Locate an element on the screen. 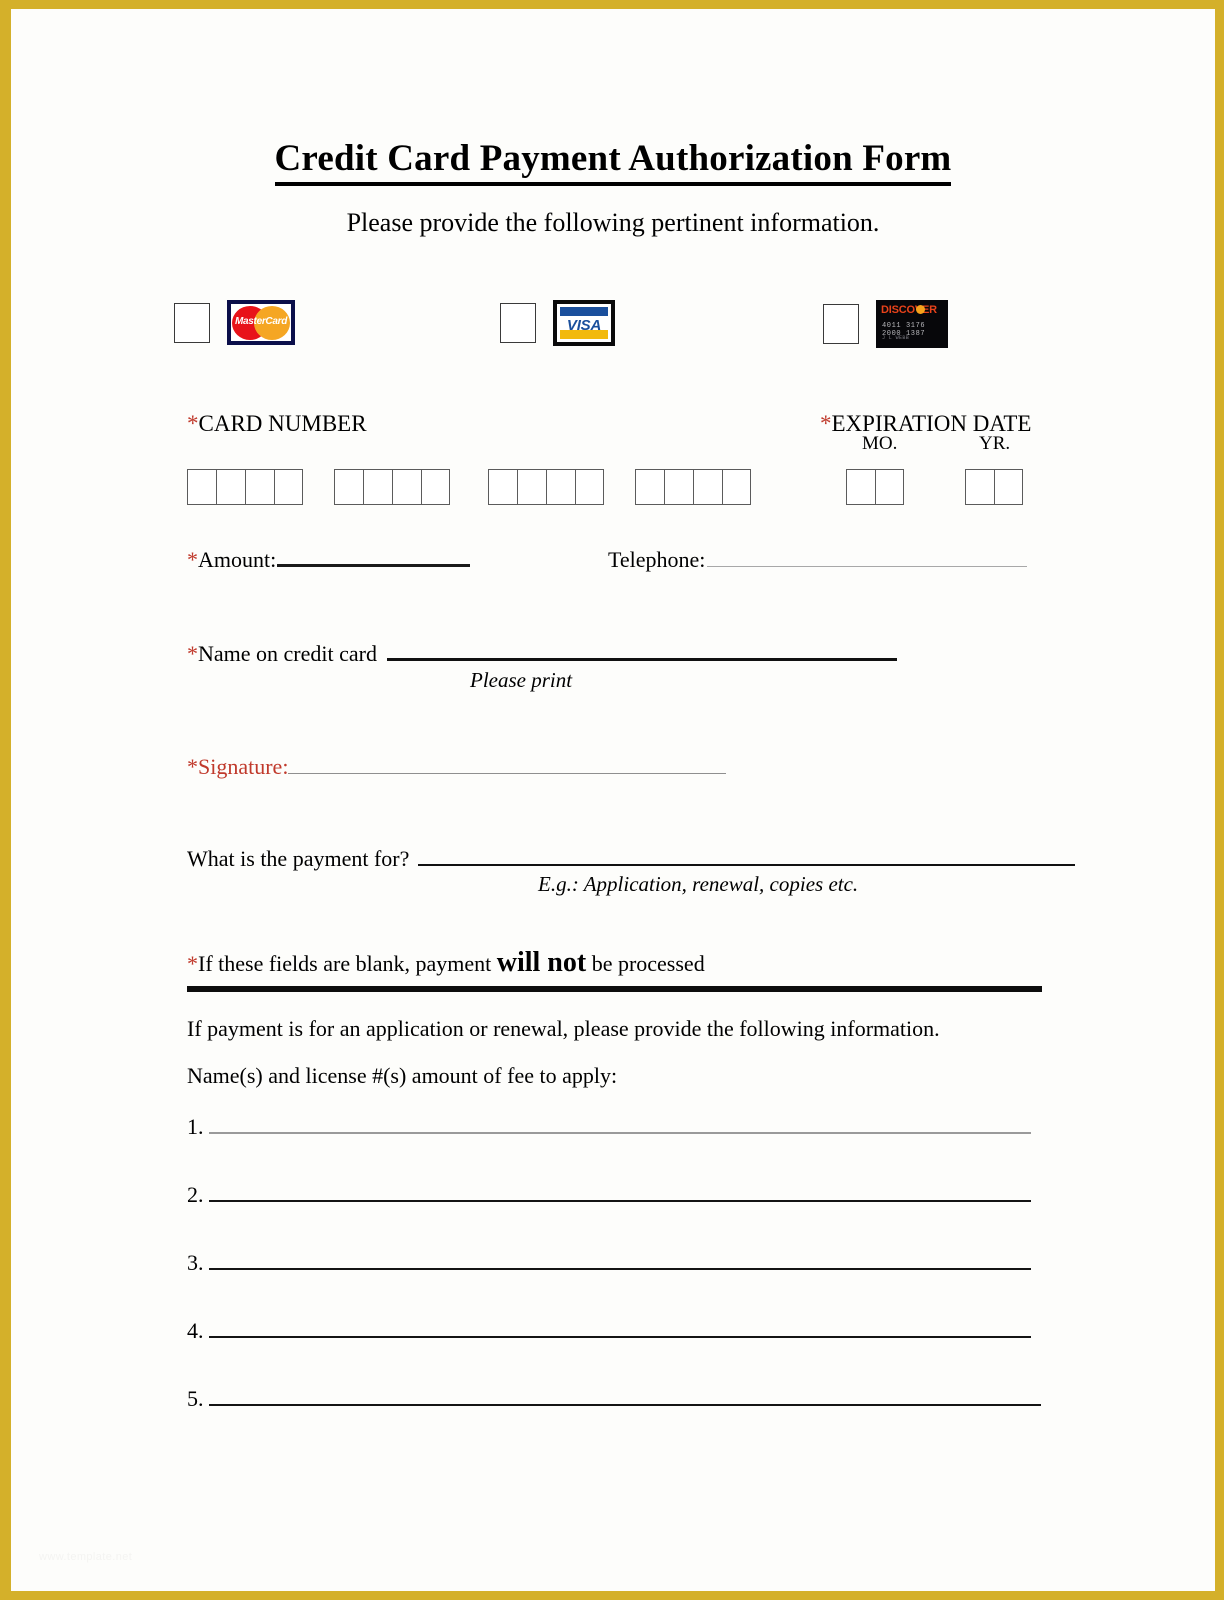 Image resolution: width=1224 pixels, height=1600 pixels. payment-purpose-hint: E.g.: Application, renewal, copies etc. is located at coordinates (698, 884).